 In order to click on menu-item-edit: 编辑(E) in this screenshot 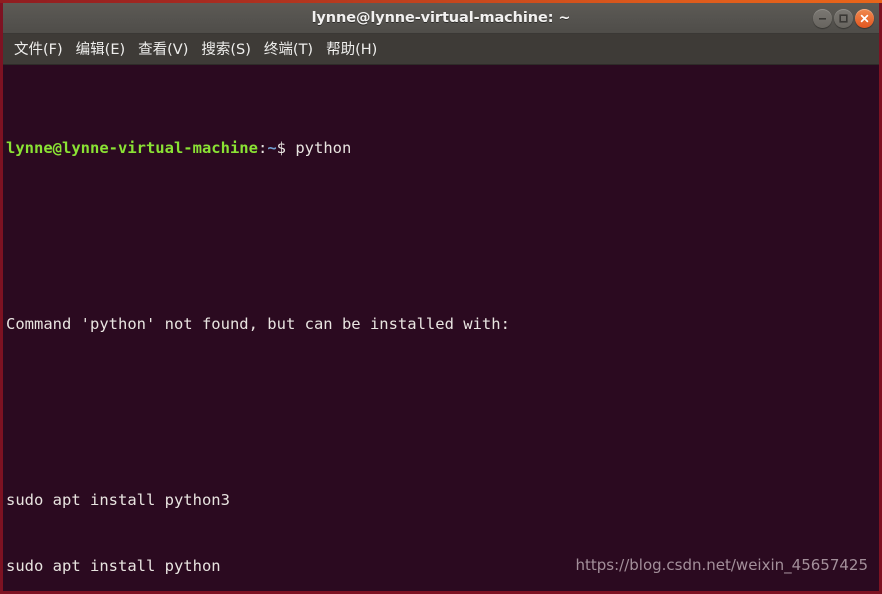, I will do `click(100, 49)`.